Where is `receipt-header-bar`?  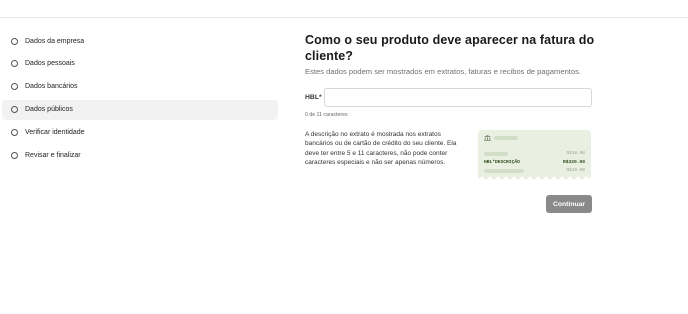 receipt-header-bar is located at coordinates (506, 138).